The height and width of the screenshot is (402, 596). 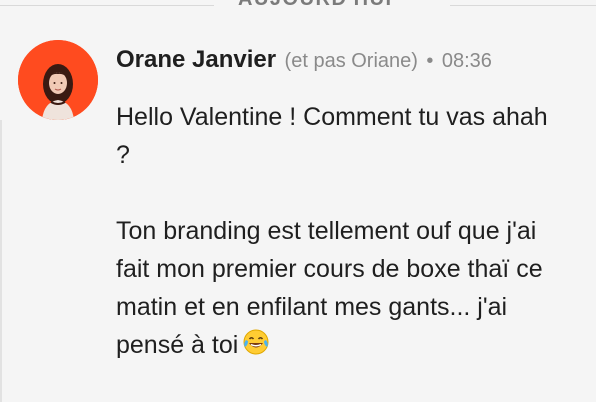 I want to click on date-divider: AUJOURD'HUI, so click(x=298, y=7).